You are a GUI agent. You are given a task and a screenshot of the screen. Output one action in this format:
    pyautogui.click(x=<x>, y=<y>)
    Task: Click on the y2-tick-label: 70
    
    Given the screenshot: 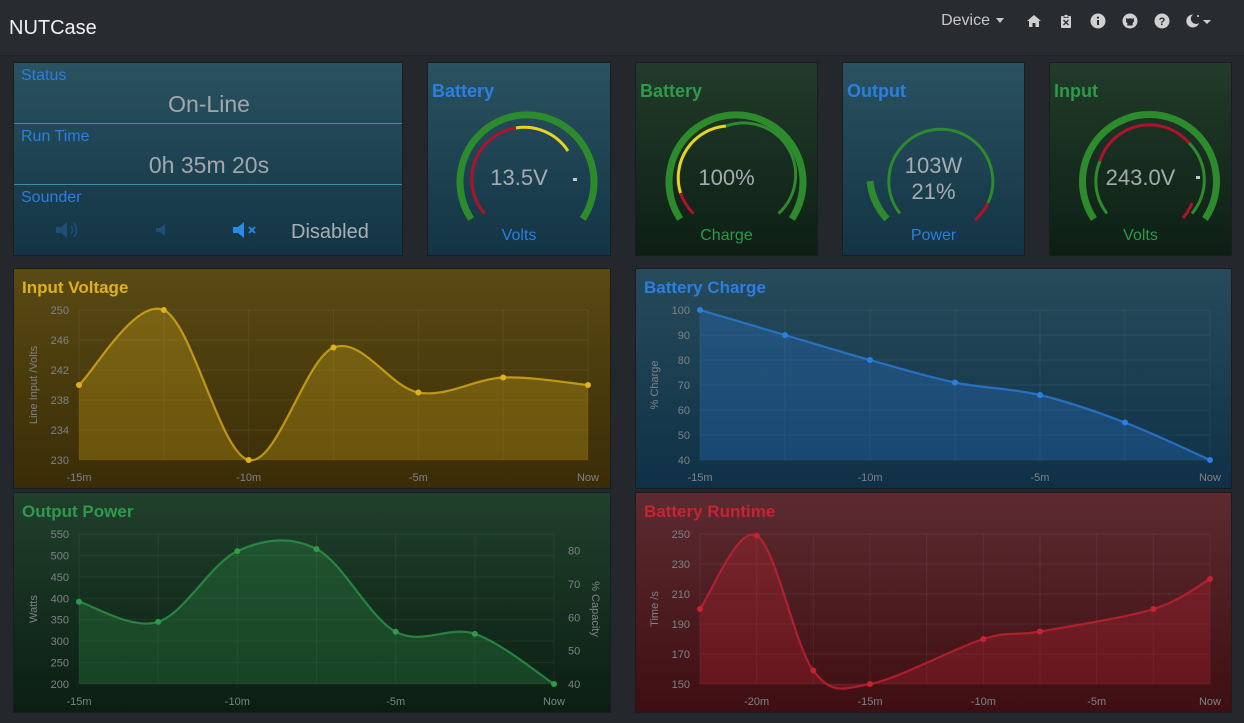 What is the action you would take?
    pyautogui.click(x=574, y=585)
    